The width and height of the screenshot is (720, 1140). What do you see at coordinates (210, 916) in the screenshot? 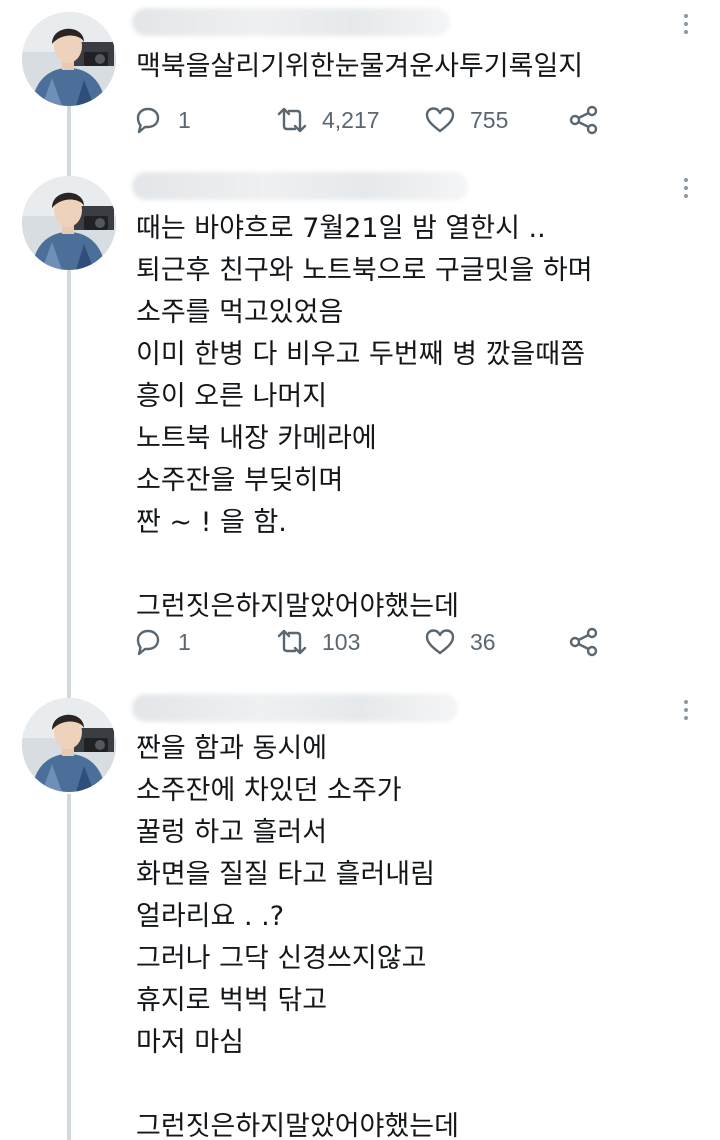
I see `tweet-line: 얼라리요 . .?` at bounding box center [210, 916].